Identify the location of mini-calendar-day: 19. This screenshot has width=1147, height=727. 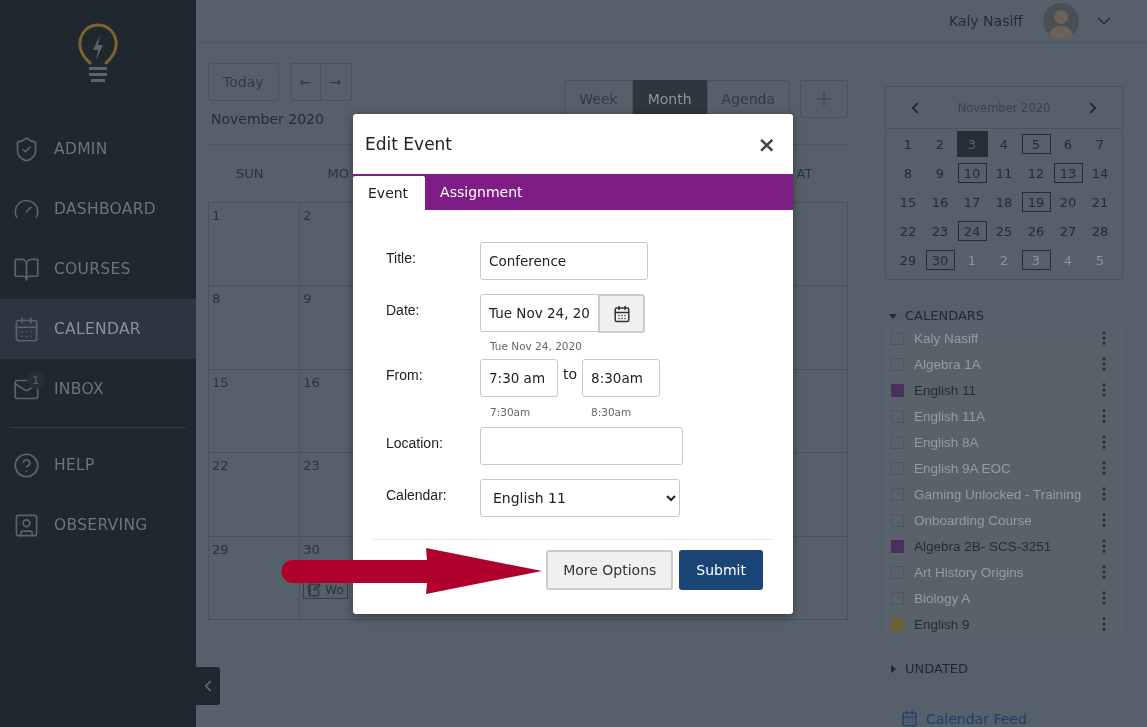
(1036, 202).